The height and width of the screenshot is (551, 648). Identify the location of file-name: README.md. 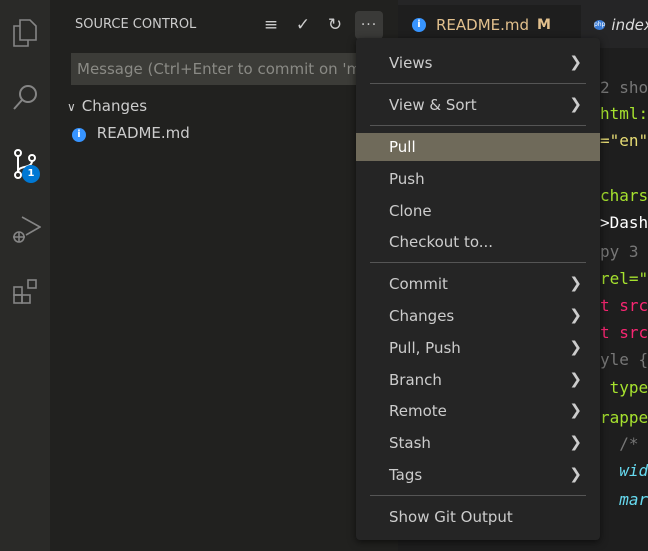
(143, 133).